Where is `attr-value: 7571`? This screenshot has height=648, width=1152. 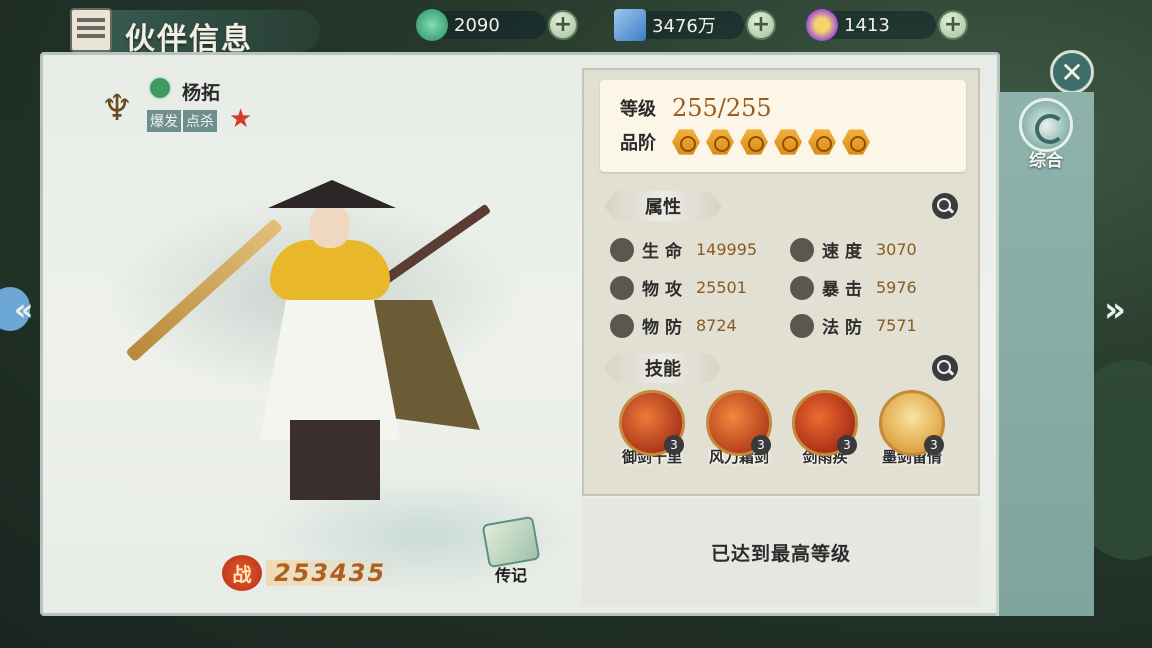
attr-value: 7571 is located at coordinates (896, 325).